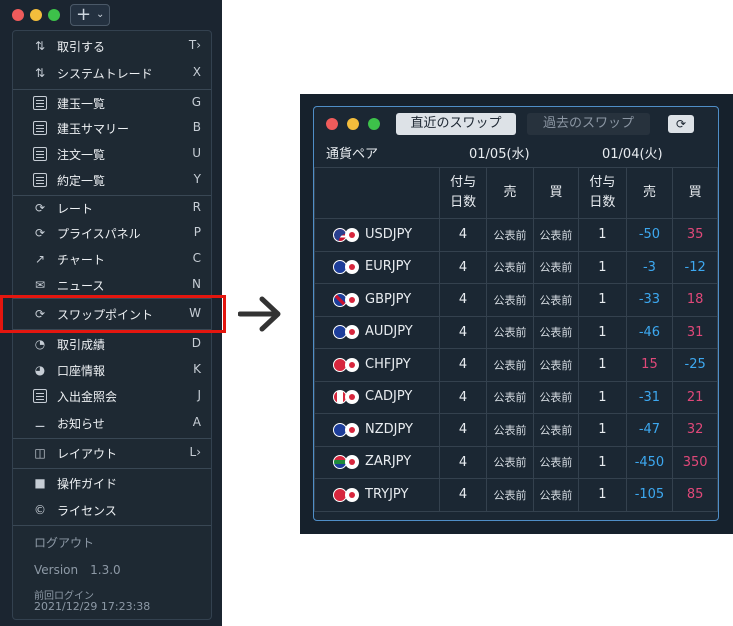 The image size is (733, 626). What do you see at coordinates (112, 104) in the screenshot?
I see `menu-item-positions: 建玉一覧 G` at bounding box center [112, 104].